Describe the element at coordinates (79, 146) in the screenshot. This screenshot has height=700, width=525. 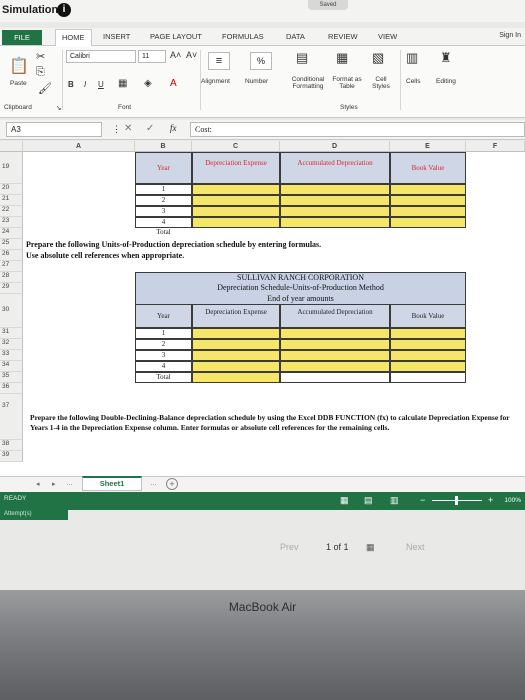
I see `column-header-a: A` at that location.